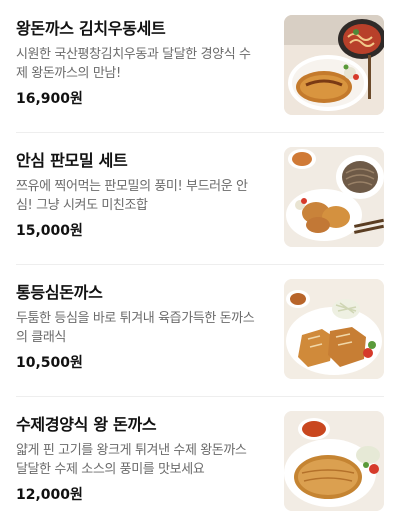 The image size is (400, 528). What do you see at coordinates (59, 292) in the screenshot?
I see `menu-item-name: 통등심돈까스` at bounding box center [59, 292].